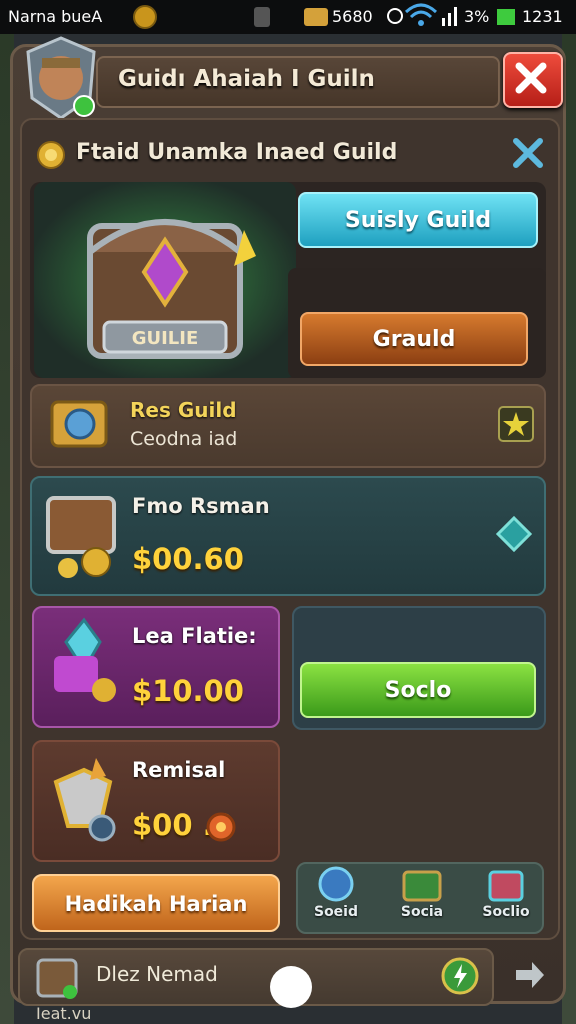  Describe the element at coordinates (165, 338) in the screenshot. I see `crest-text: GUILIE` at that location.